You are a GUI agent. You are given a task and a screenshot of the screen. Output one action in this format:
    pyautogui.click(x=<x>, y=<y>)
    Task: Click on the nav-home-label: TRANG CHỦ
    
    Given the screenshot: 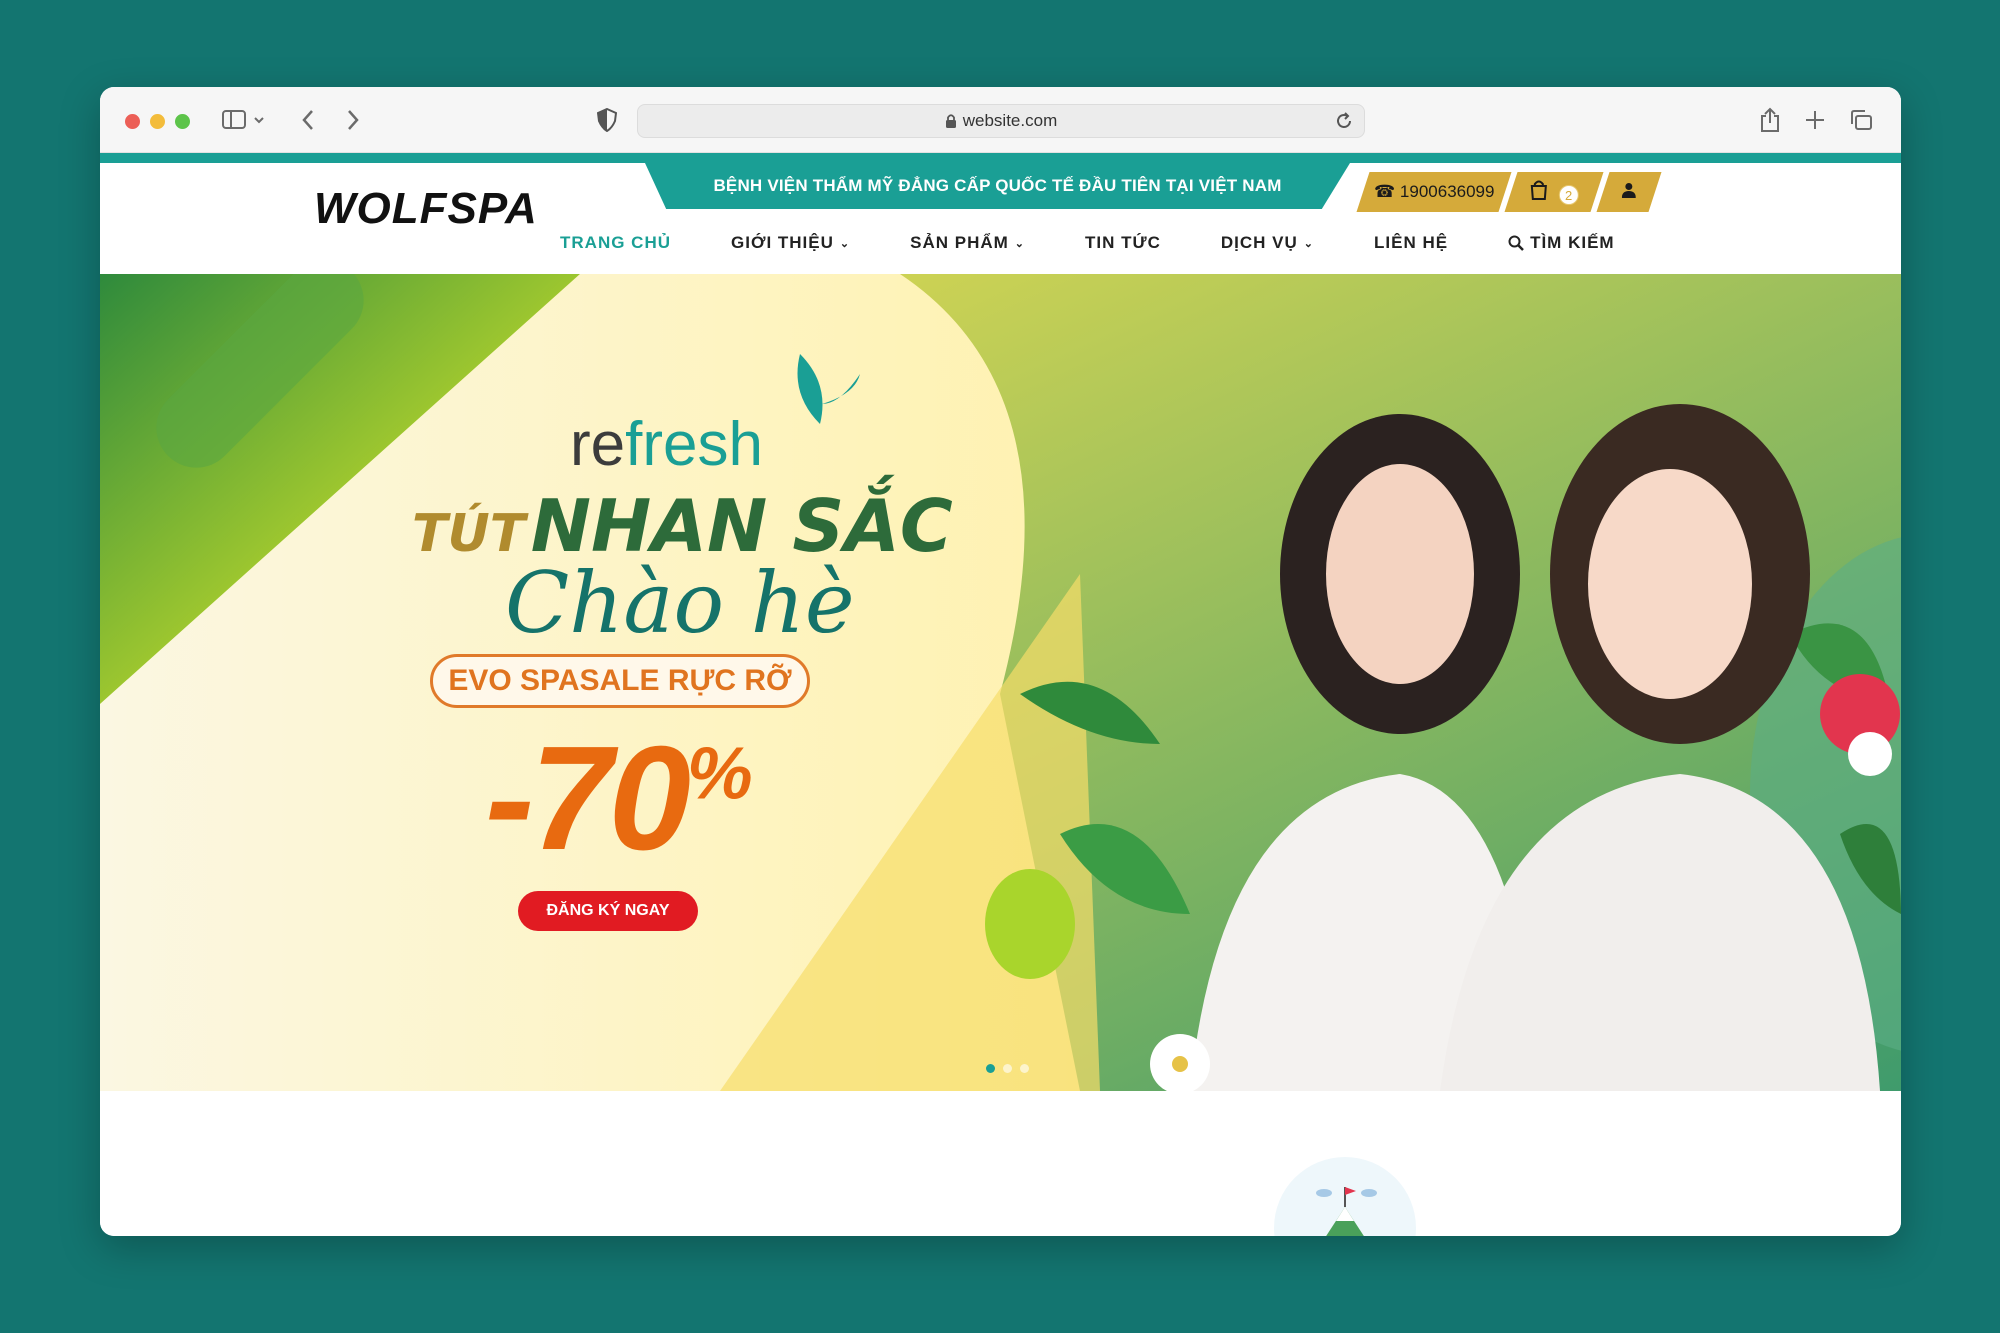 What is the action you would take?
    pyautogui.click(x=615, y=242)
    